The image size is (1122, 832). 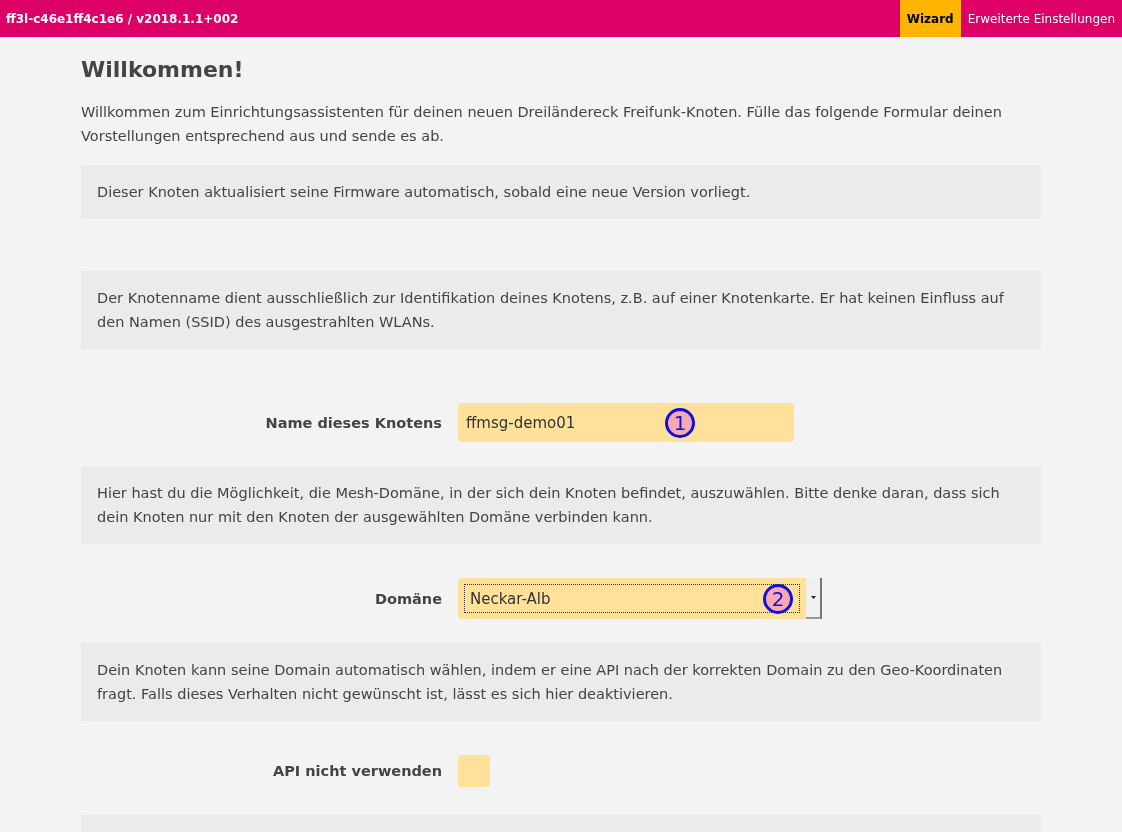 I want to click on dropdown-button, so click(x=814, y=598).